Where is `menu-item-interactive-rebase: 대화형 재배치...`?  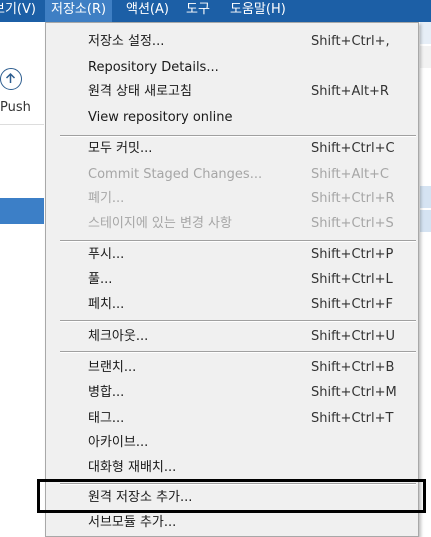 menu-item-interactive-rebase: 대화형 재배치... is located at coordinates (232, 468).